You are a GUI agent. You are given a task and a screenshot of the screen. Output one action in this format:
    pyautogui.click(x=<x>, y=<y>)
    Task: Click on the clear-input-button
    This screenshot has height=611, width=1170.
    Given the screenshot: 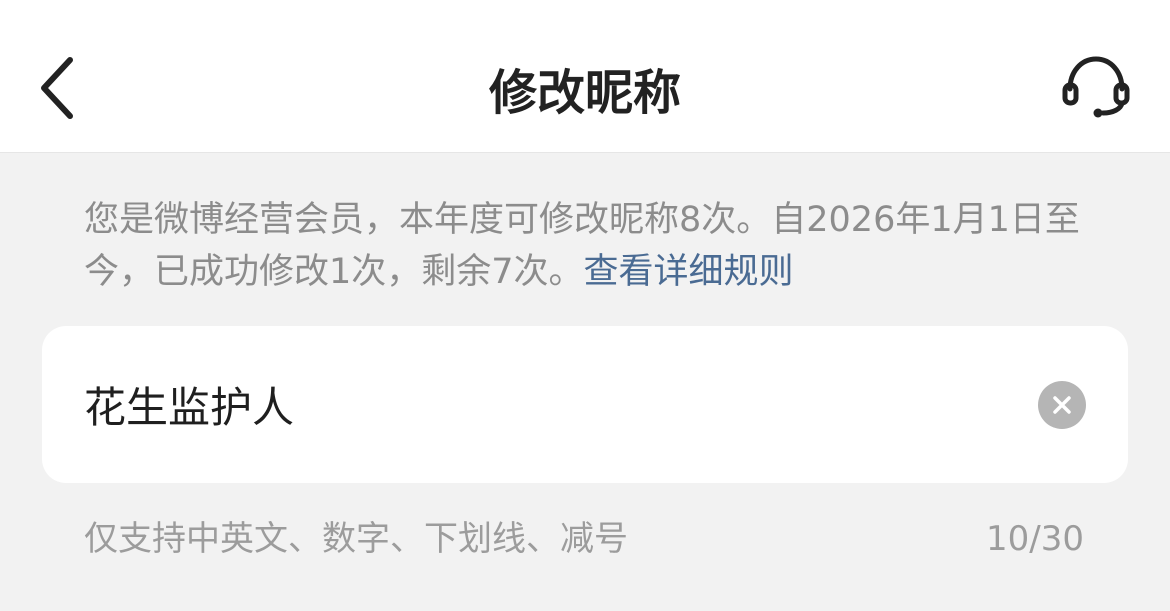 What is the action you would take?
    pyautogui.click(x=1062, y=405)
    